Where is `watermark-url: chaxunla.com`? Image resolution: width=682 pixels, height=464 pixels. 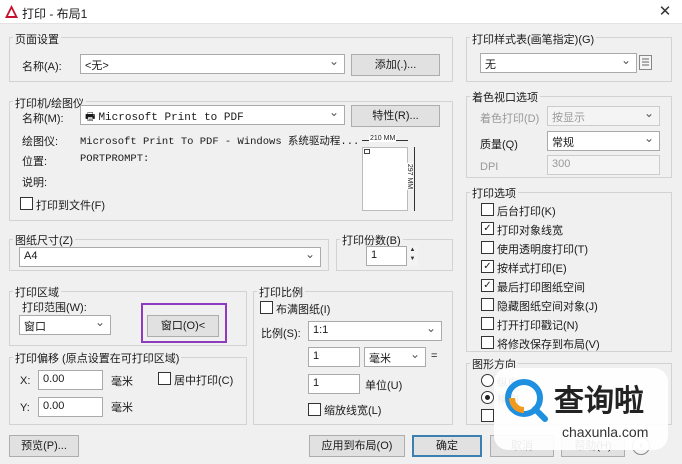
watermark-url: chaxunla.com is located at coordinates (605, 432).